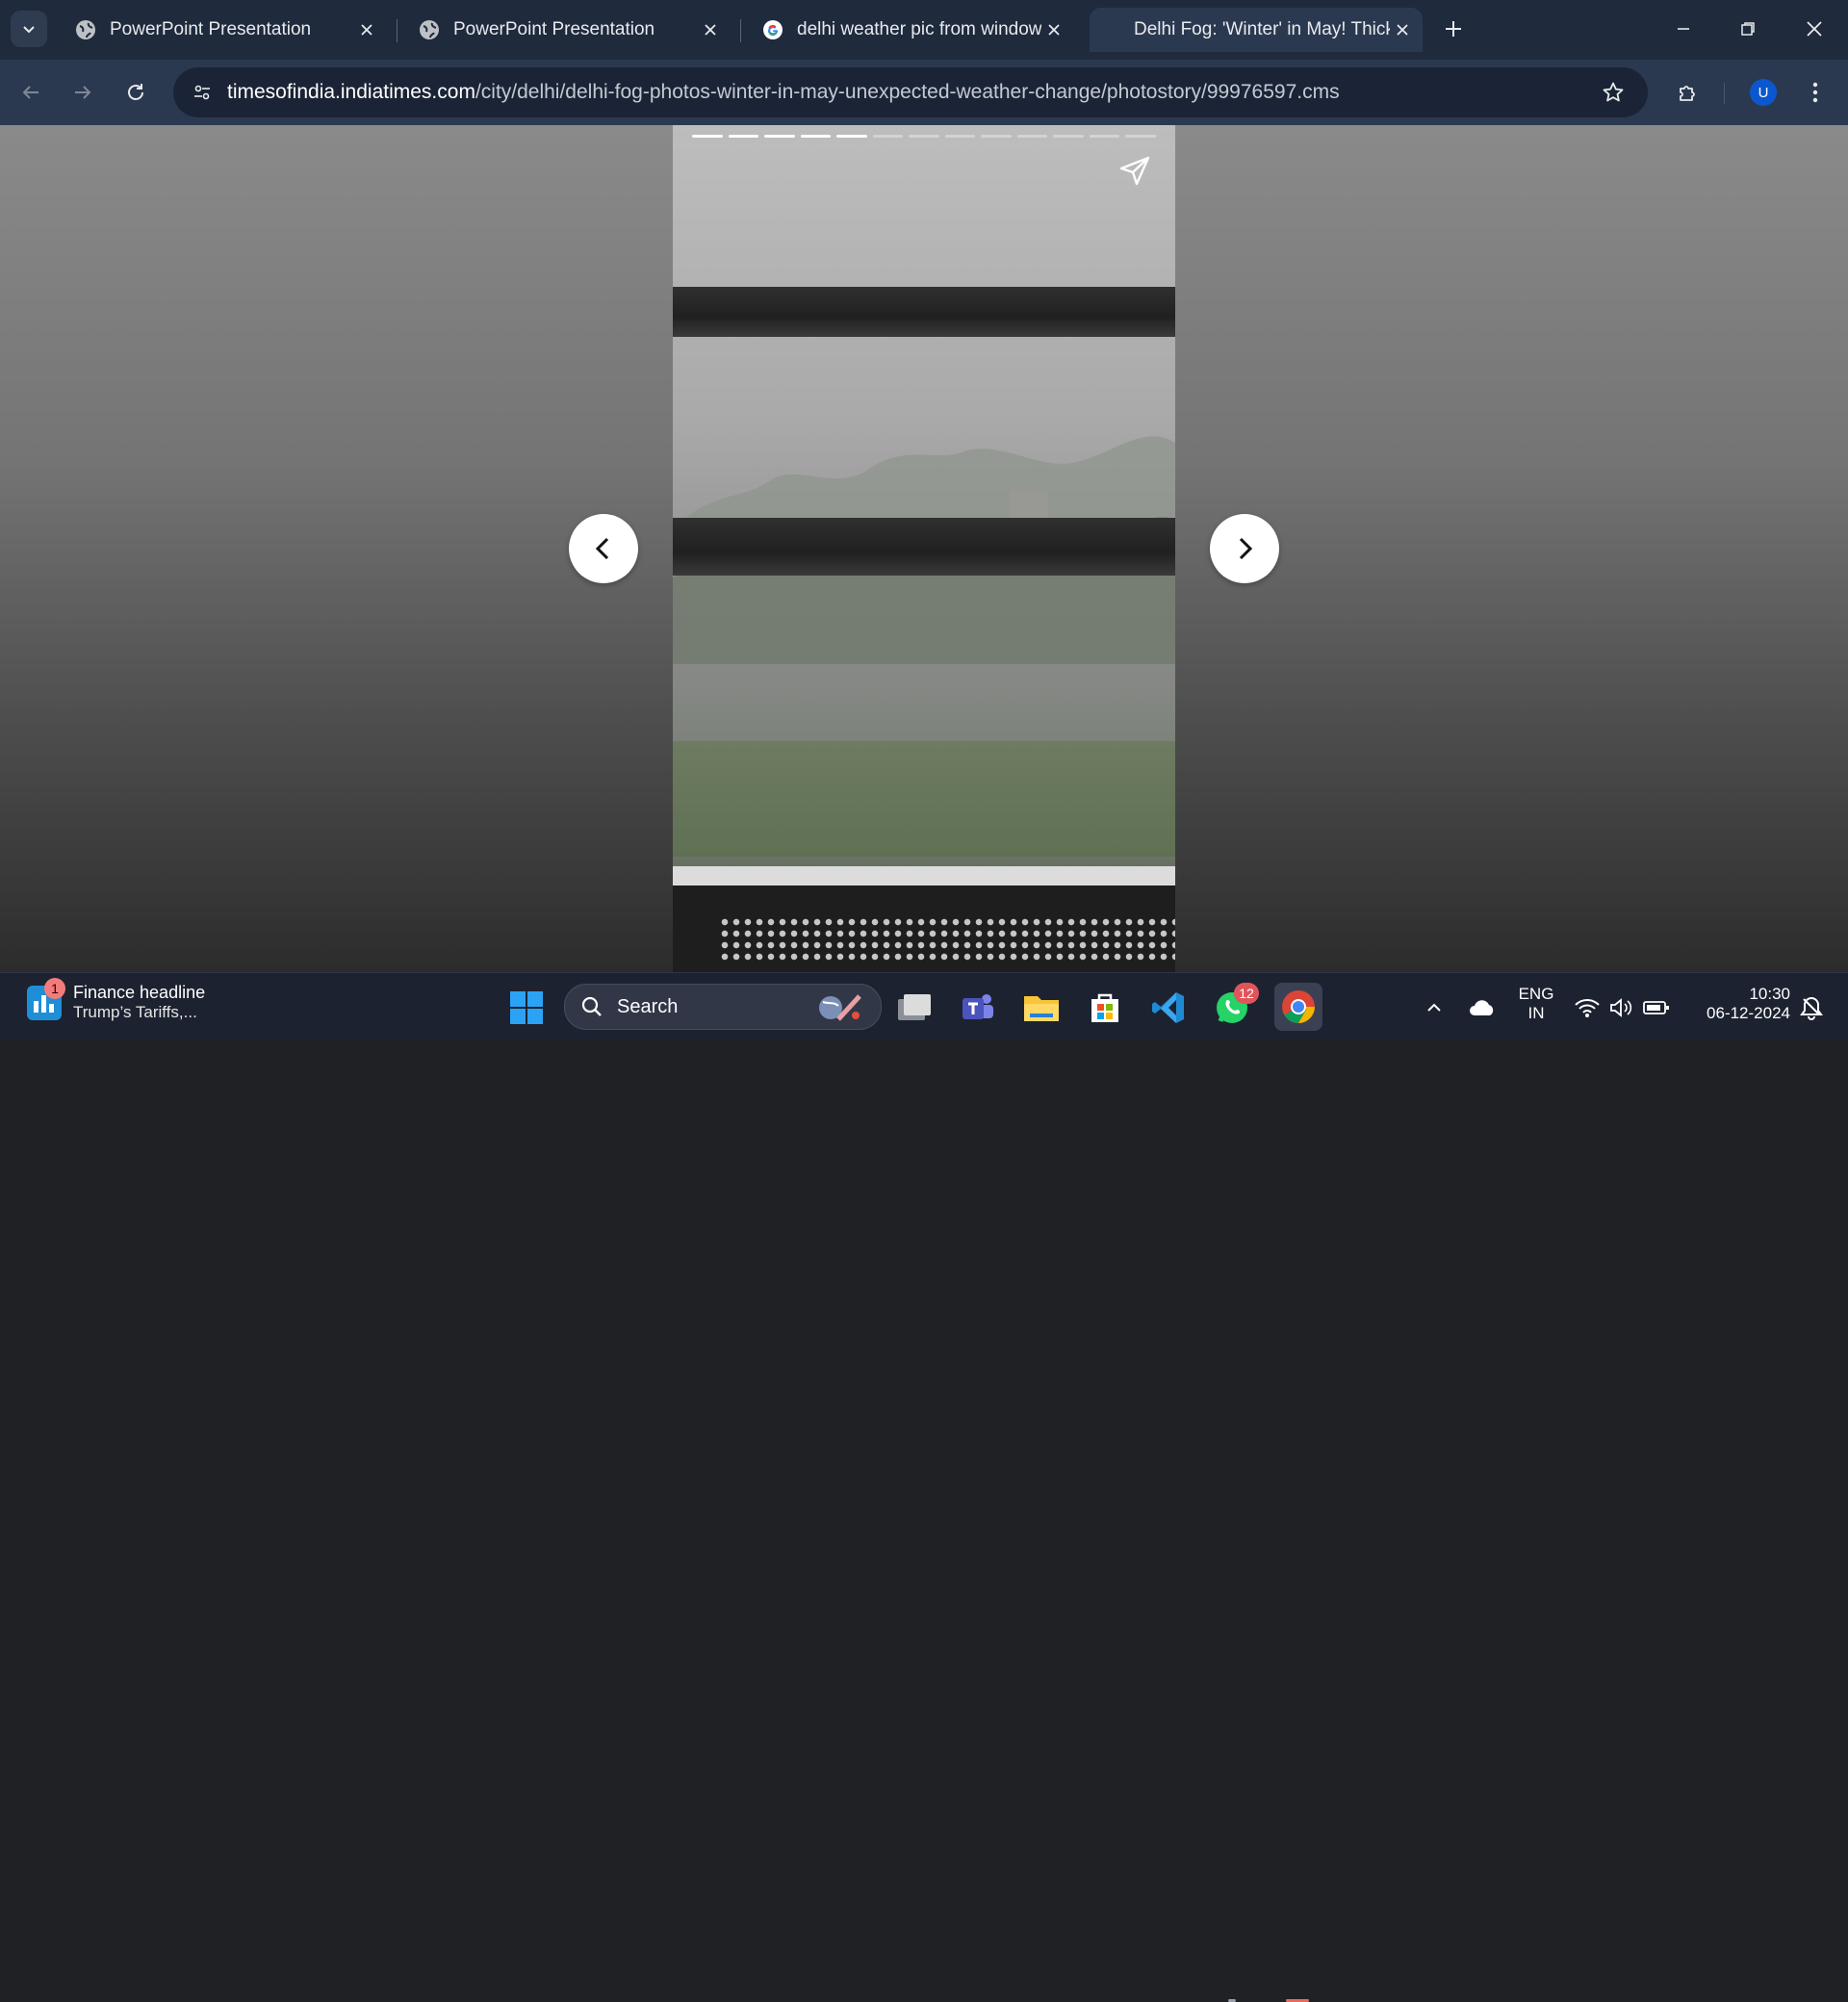 The height and width of the screenshot is (2002, 1848). I want to click on tab-title: delhi weather pic from window, so click(919, 29).